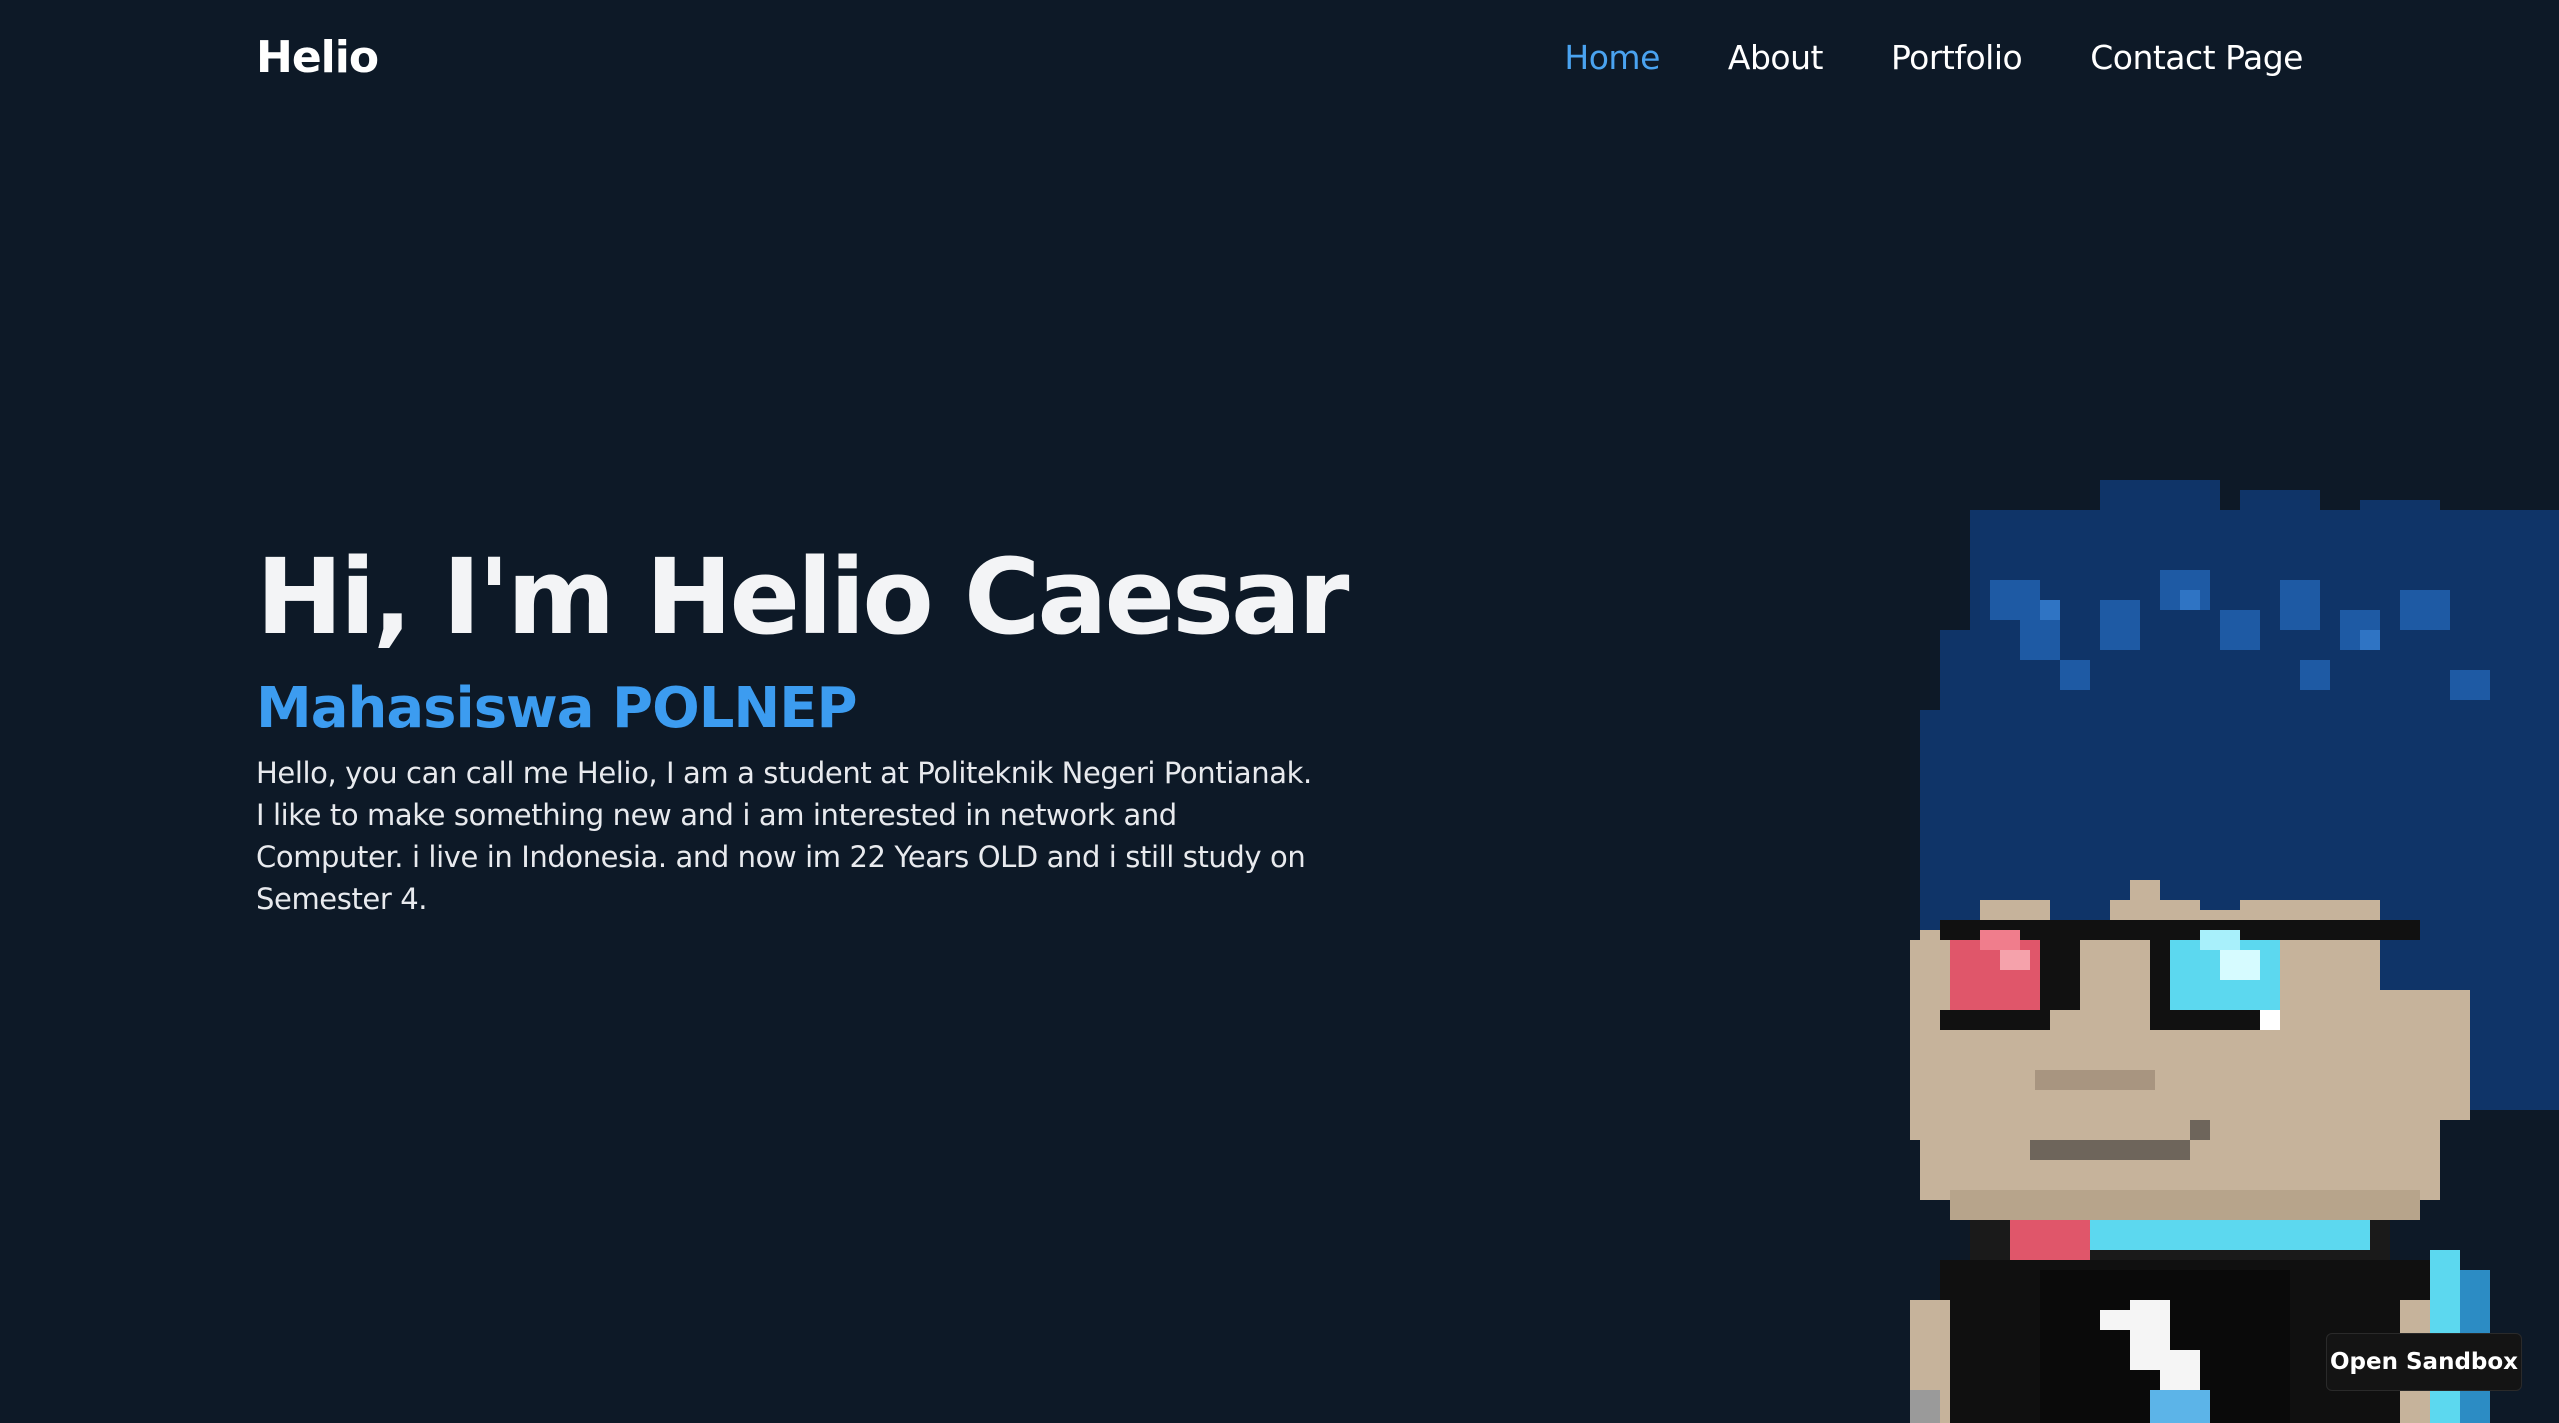  I want to click on site-header: Helio Home About Portfolio Contact Page, so click(1279, 60).